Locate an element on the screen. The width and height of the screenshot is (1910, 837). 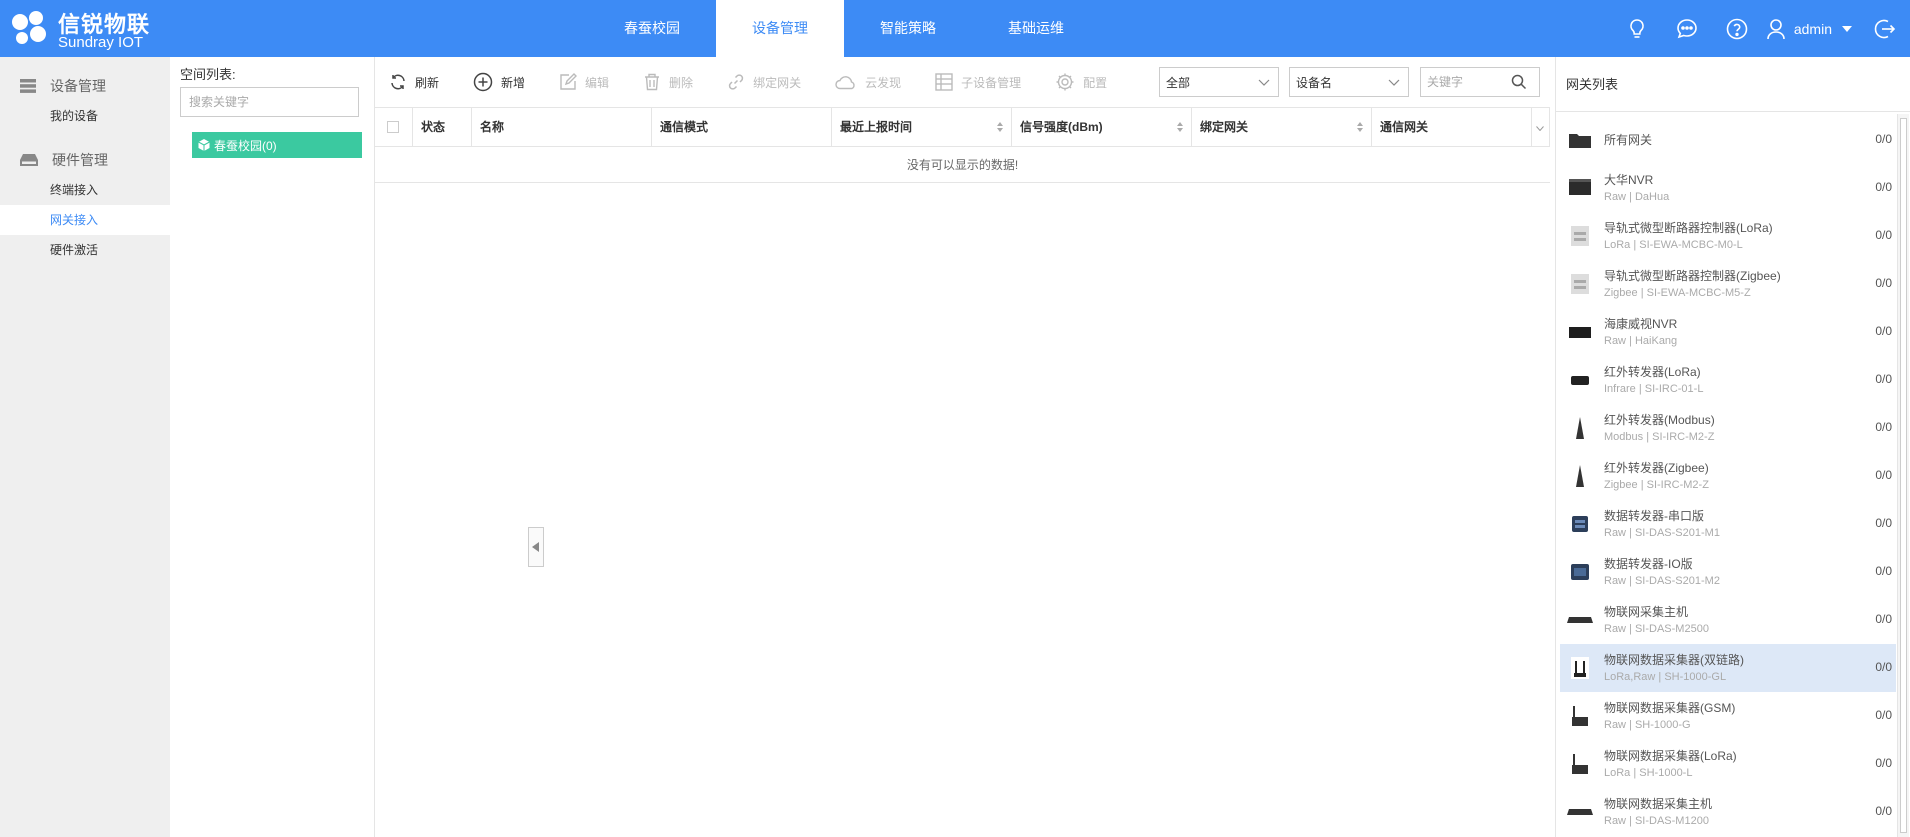
config-label: 配置 is located at coordinates (1095, 82).